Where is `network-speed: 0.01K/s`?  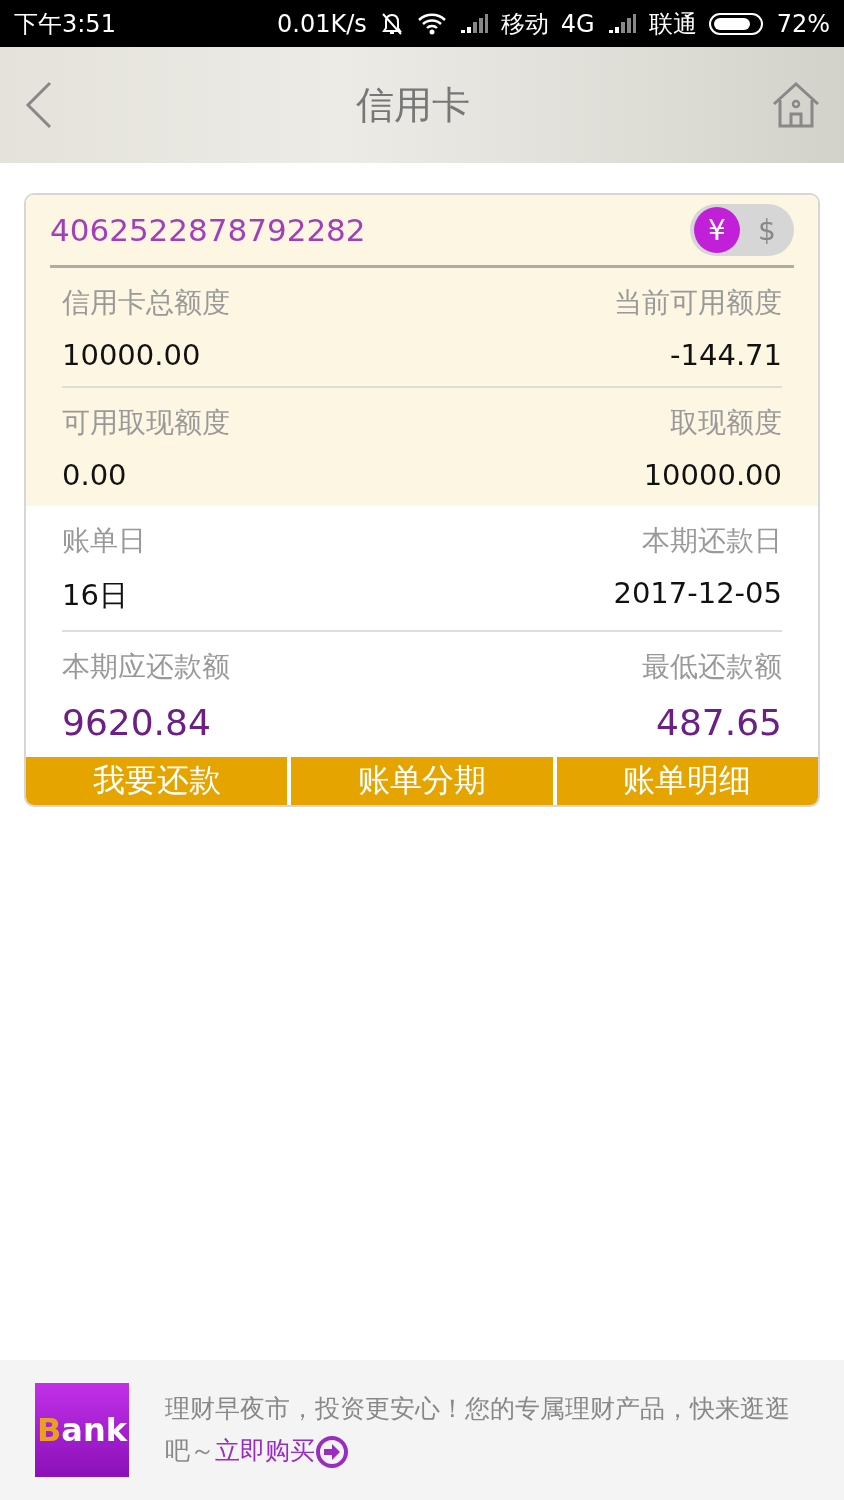
network-speed: 0.01K/s is located at coordinates (322, 23).